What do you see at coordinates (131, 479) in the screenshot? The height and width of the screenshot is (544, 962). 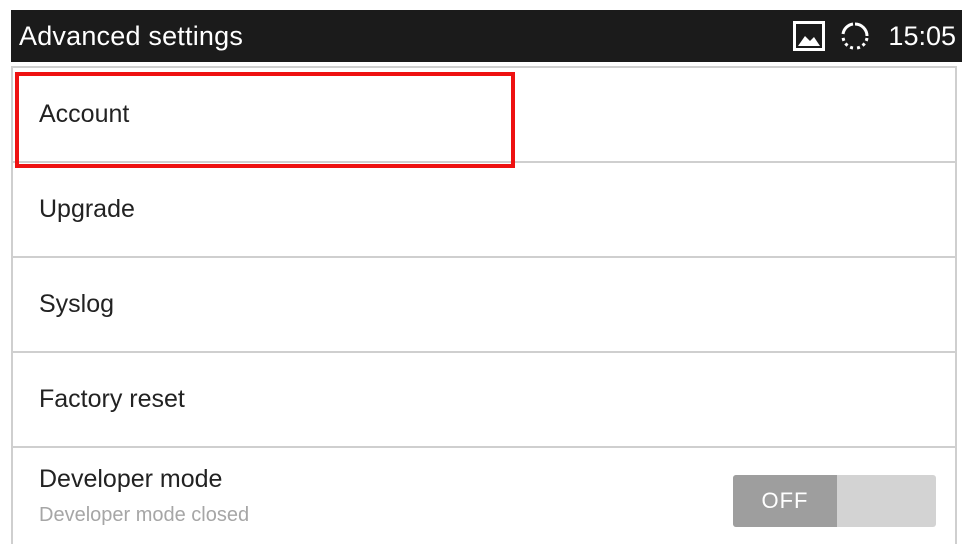 I see `list-item-label: Developer mode` at bounding box center [131, 479].